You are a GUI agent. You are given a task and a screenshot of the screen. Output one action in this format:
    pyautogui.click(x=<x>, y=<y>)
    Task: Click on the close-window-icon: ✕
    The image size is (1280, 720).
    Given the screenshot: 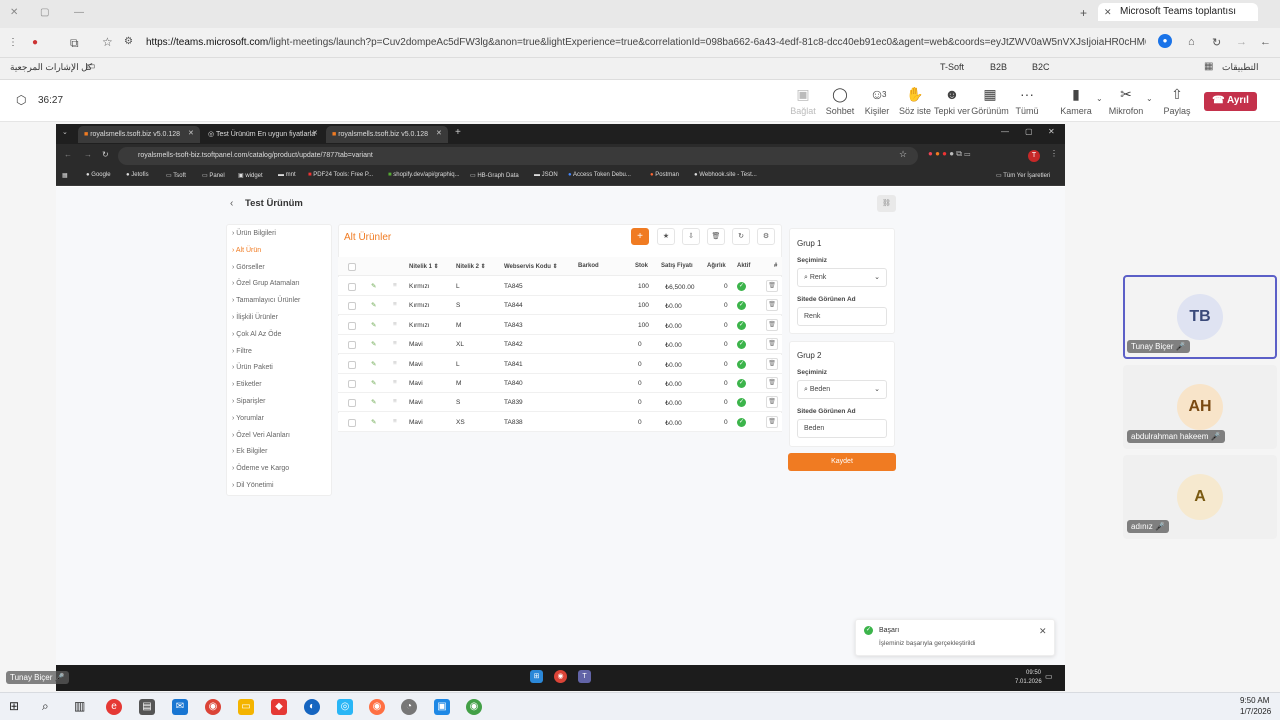 What is the action you would take?
    pyautogui.click(x=14, y=12)
    